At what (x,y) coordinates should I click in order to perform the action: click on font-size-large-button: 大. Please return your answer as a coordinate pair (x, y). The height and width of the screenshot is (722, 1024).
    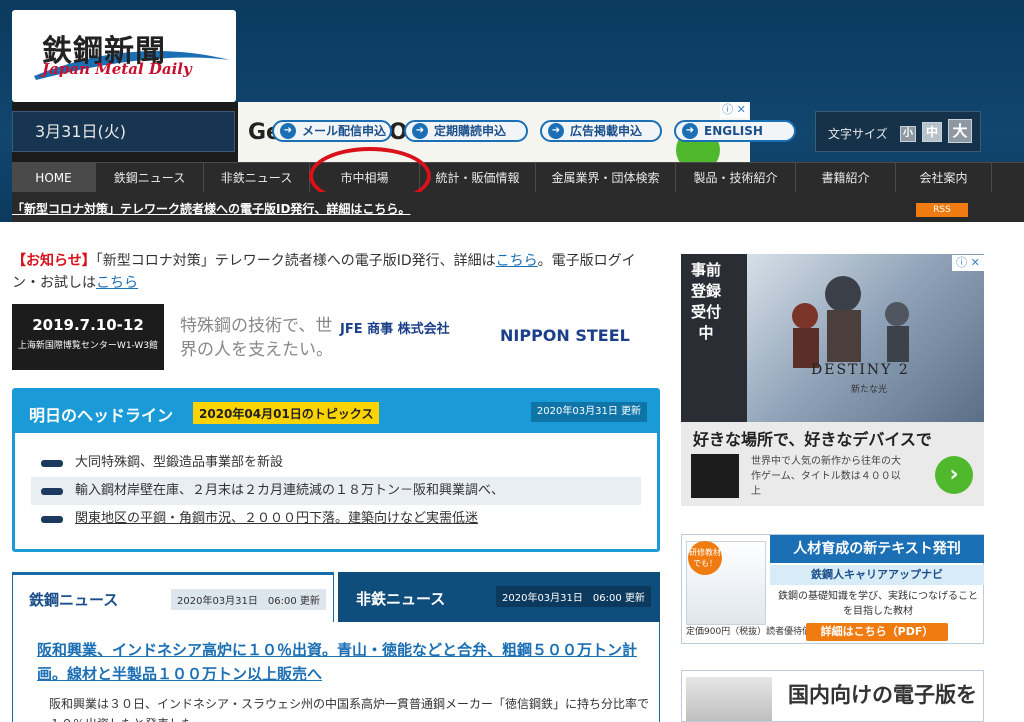
    Looking at the image, I should click on (960, 131).